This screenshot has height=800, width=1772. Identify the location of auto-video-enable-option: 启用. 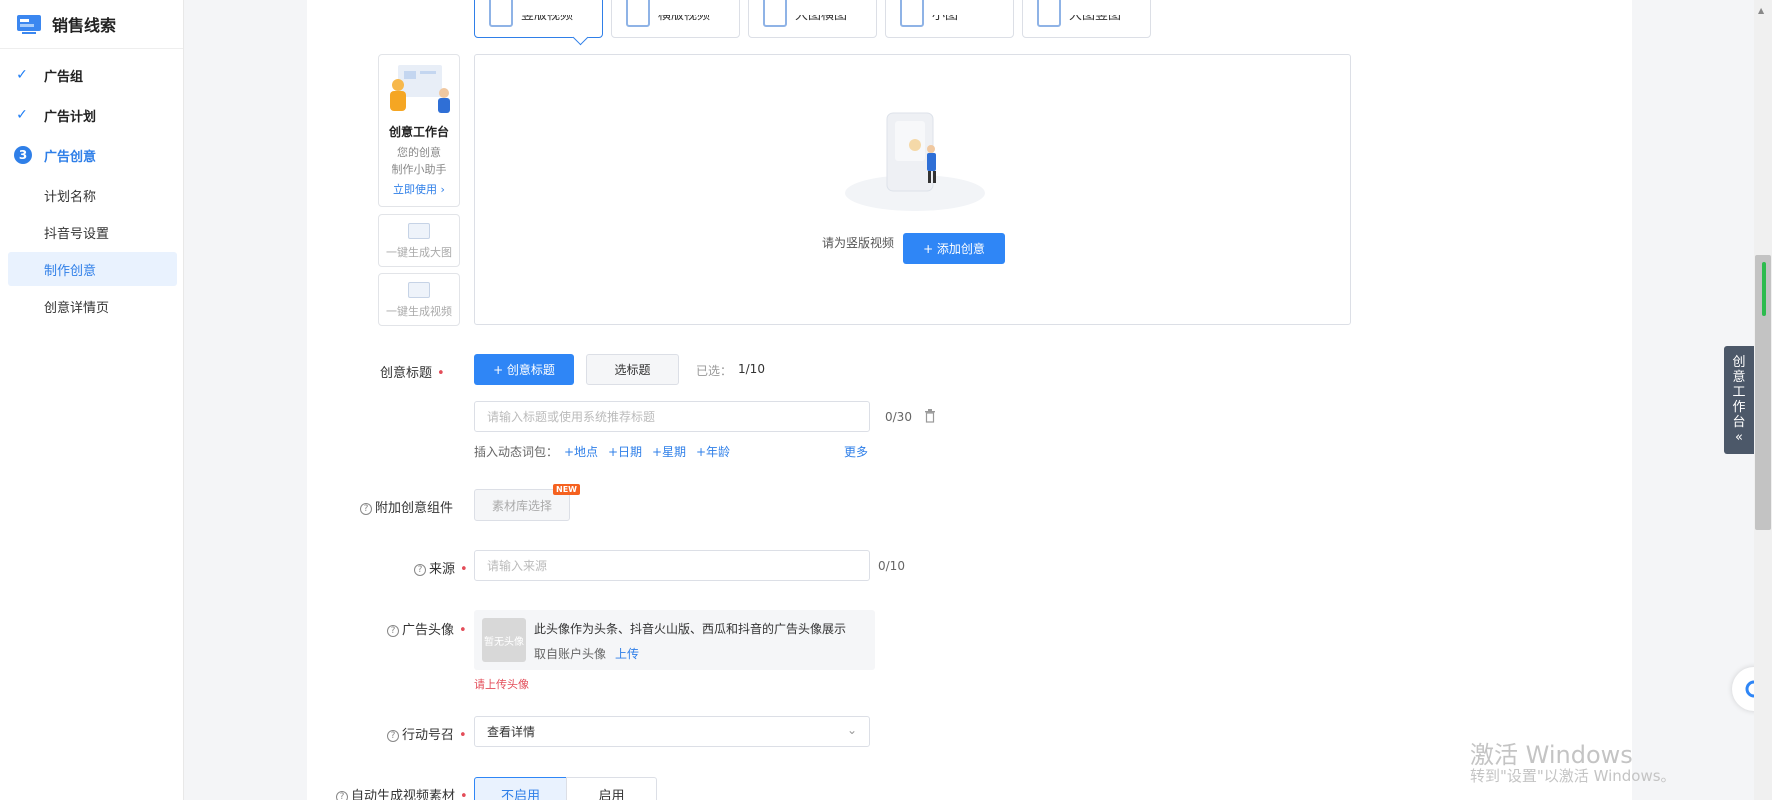
(611, 788).